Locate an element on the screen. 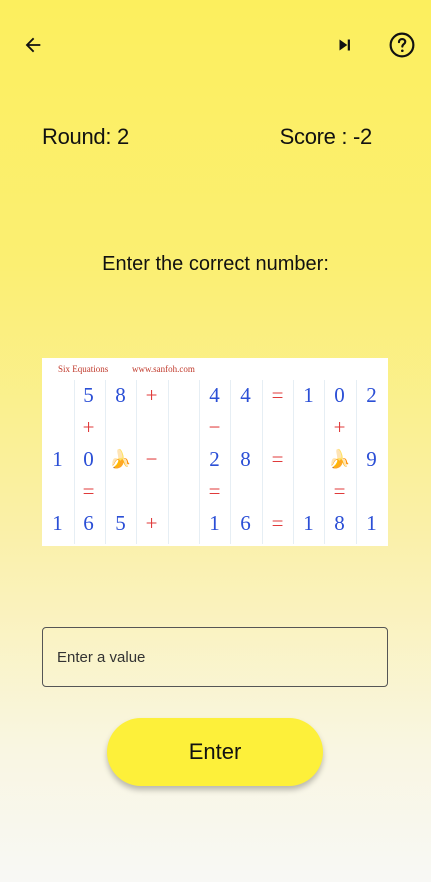  enter-button: Enter is located at coordinates (215, 752).